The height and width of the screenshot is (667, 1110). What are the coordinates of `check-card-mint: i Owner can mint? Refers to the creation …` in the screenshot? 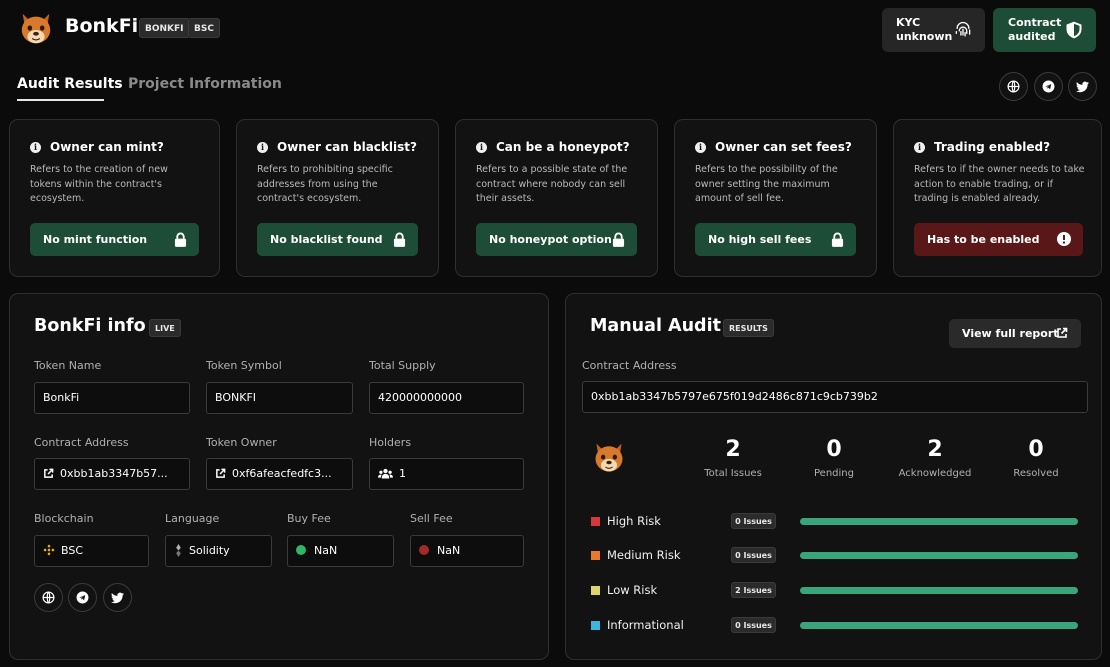 It's located at (114, 198).